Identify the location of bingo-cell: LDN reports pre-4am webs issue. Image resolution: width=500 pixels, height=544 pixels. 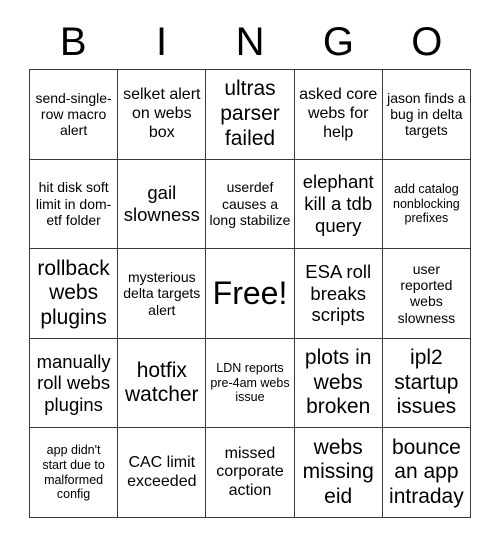
(250, 383).